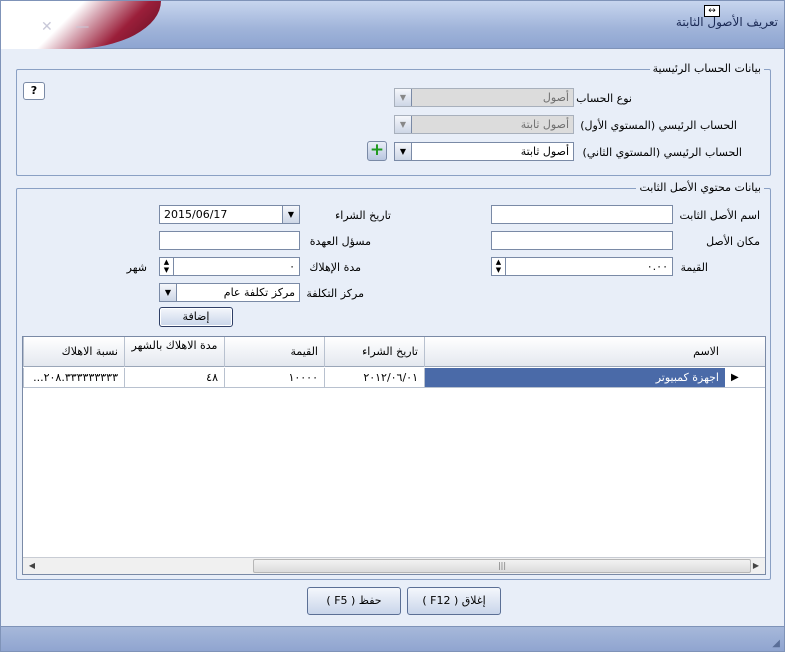 This screenshot has height=652, width=785. What do you see at coordinates (73, 352) in the screenshot?
I see `column-header-depreciation-rate: نسبة الاهلاك` at bounding box center [73, 352].